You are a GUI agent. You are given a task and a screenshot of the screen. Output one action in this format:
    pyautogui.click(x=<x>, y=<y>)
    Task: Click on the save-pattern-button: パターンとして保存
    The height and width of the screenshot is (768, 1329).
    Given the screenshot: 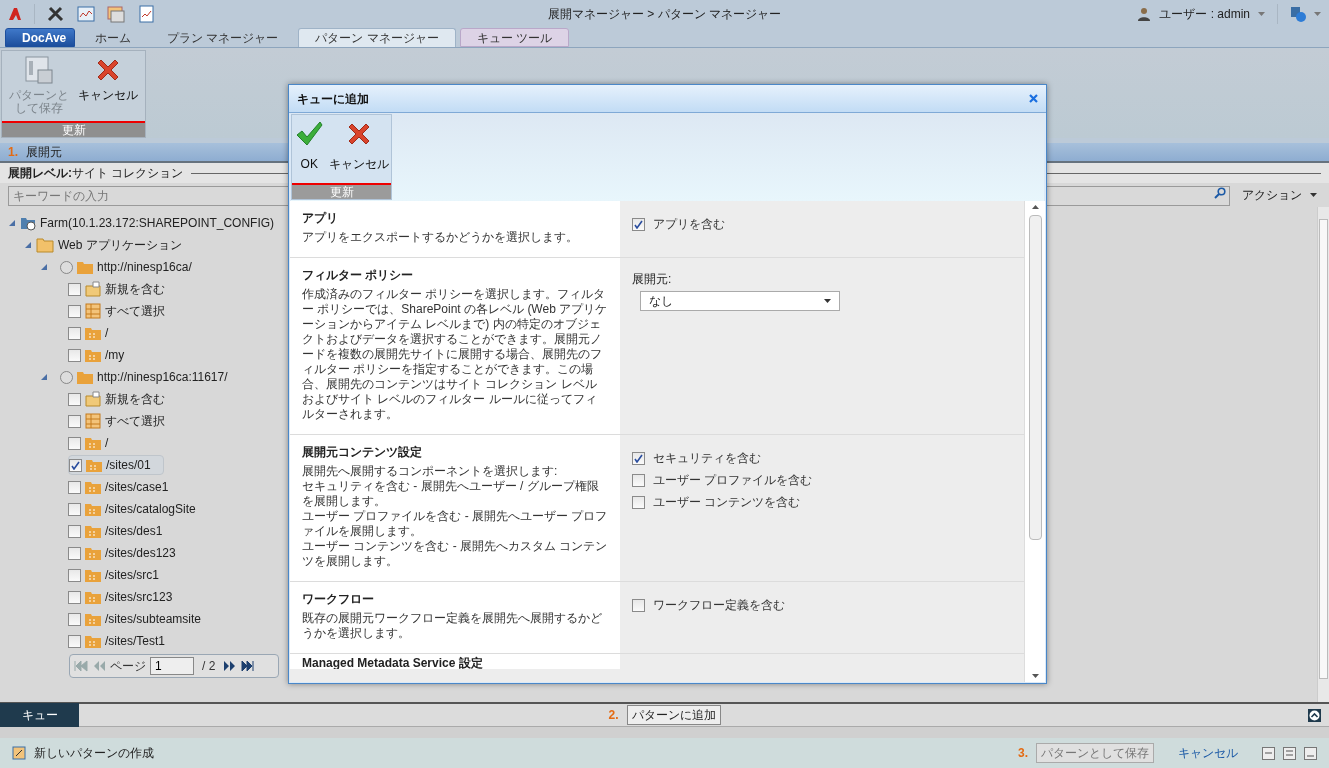 What is the action you would take?
    pyautogui.click(x=1095, y=753)
    